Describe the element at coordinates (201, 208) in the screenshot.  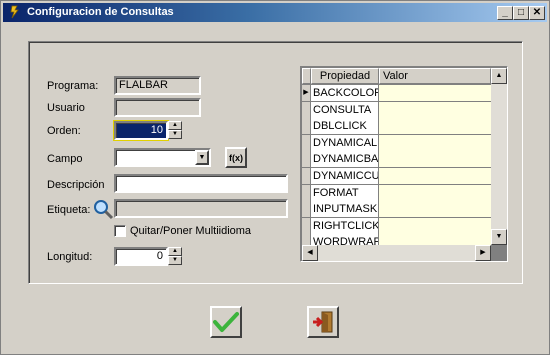
I see `etiqueta-field` at that location.